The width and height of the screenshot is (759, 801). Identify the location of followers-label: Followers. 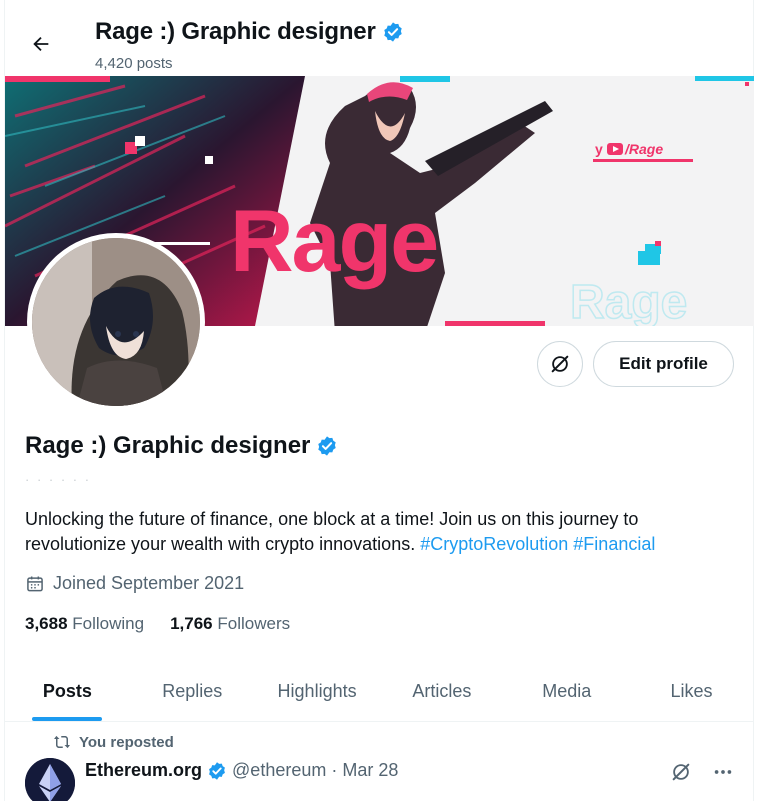
(254, 623).